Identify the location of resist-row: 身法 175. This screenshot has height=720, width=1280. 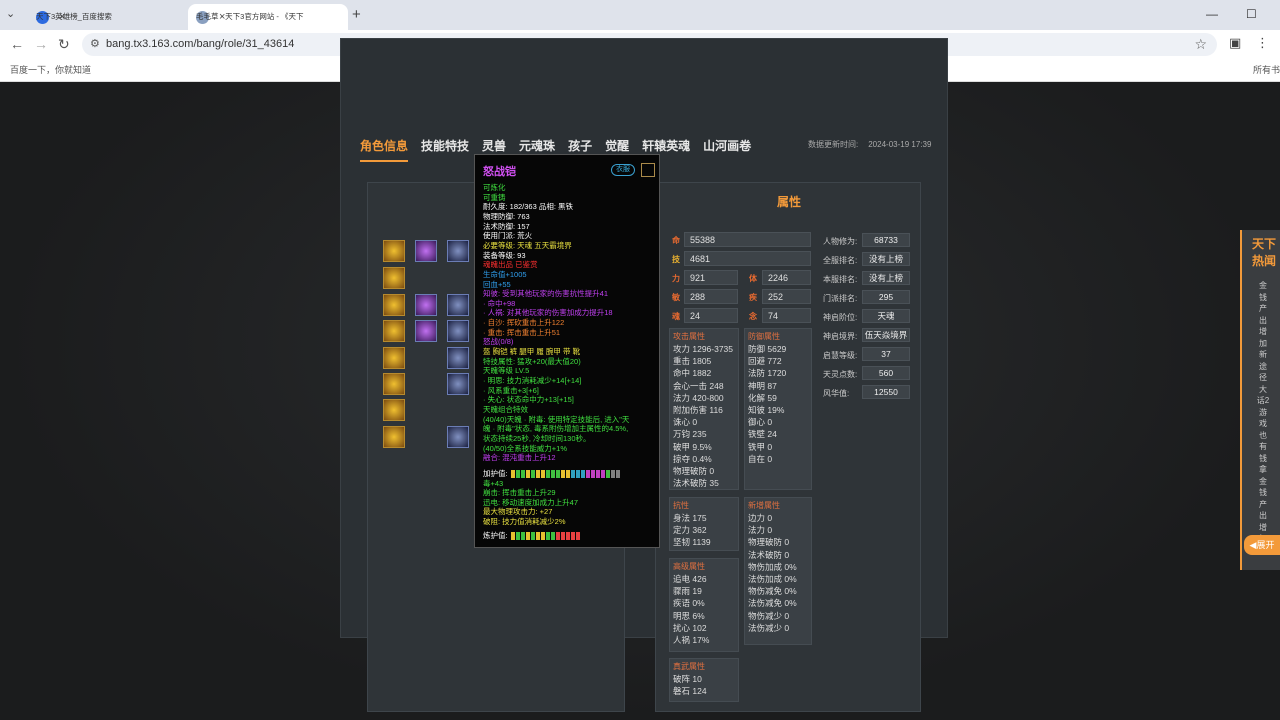
(690, 518).